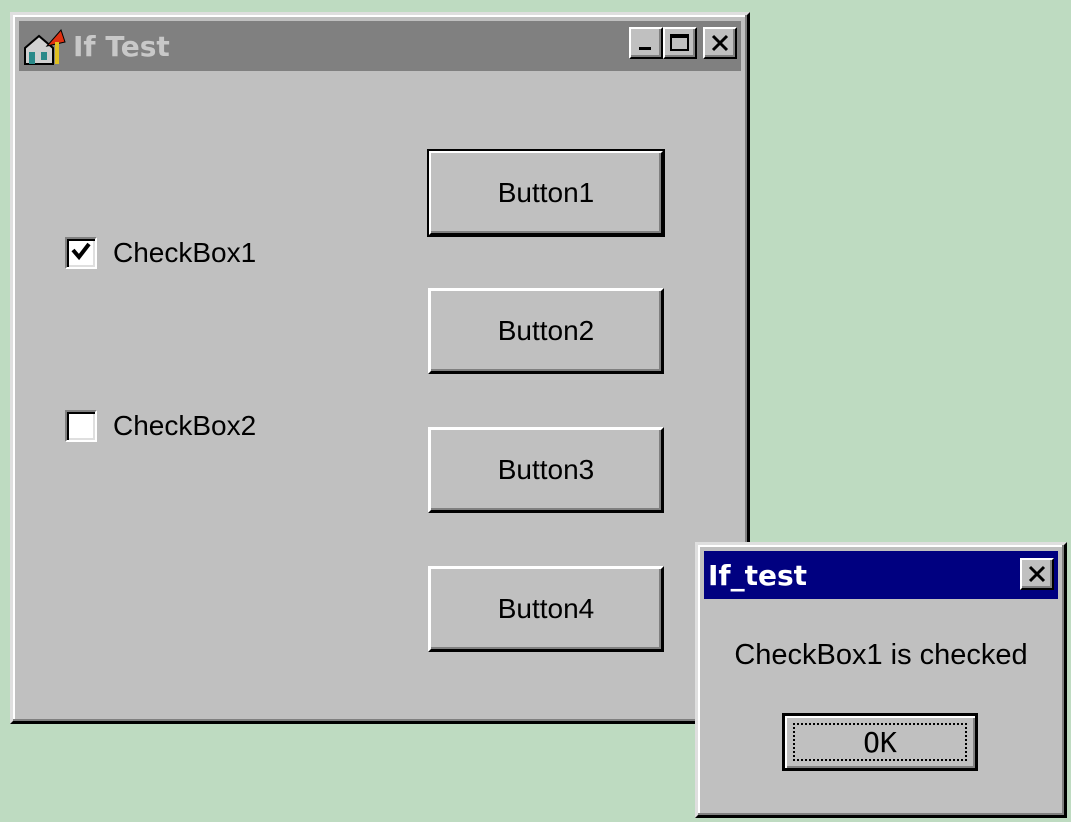 The image size is (1071, 822). I want to click on minimize-icon, so click(646, 43).